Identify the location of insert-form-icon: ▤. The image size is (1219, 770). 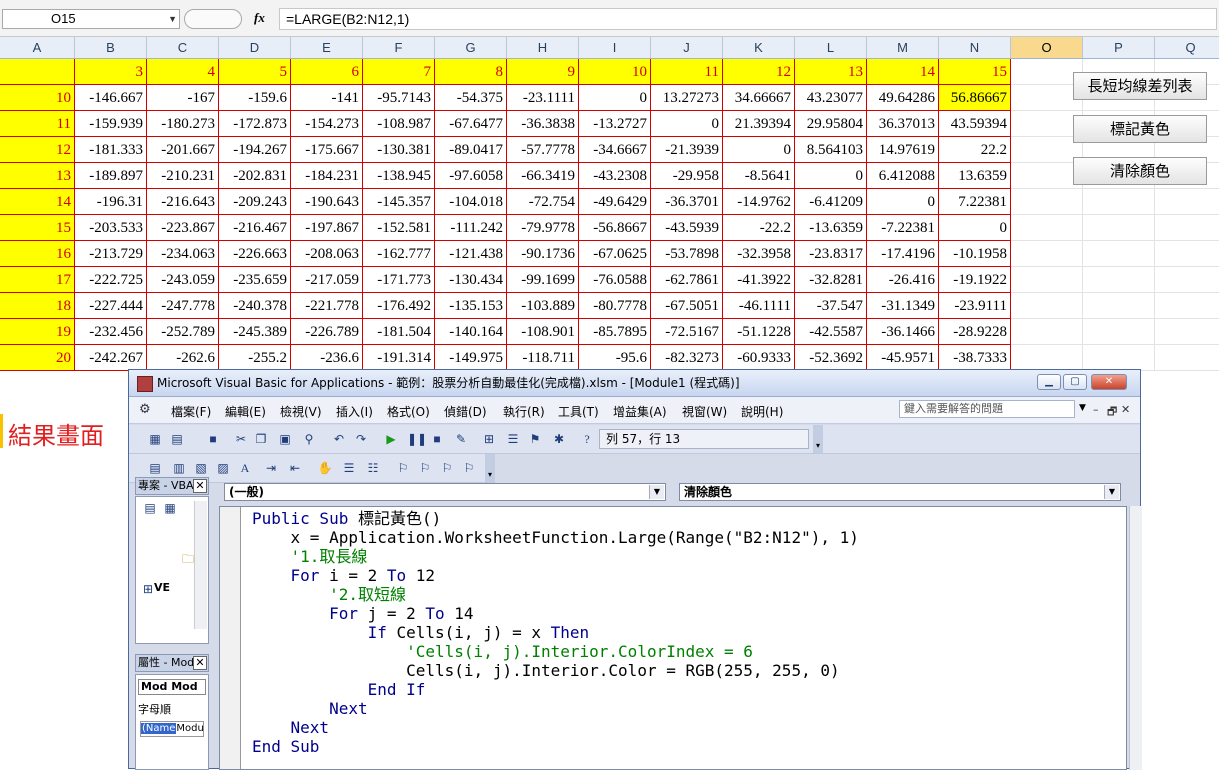
(177, 439).